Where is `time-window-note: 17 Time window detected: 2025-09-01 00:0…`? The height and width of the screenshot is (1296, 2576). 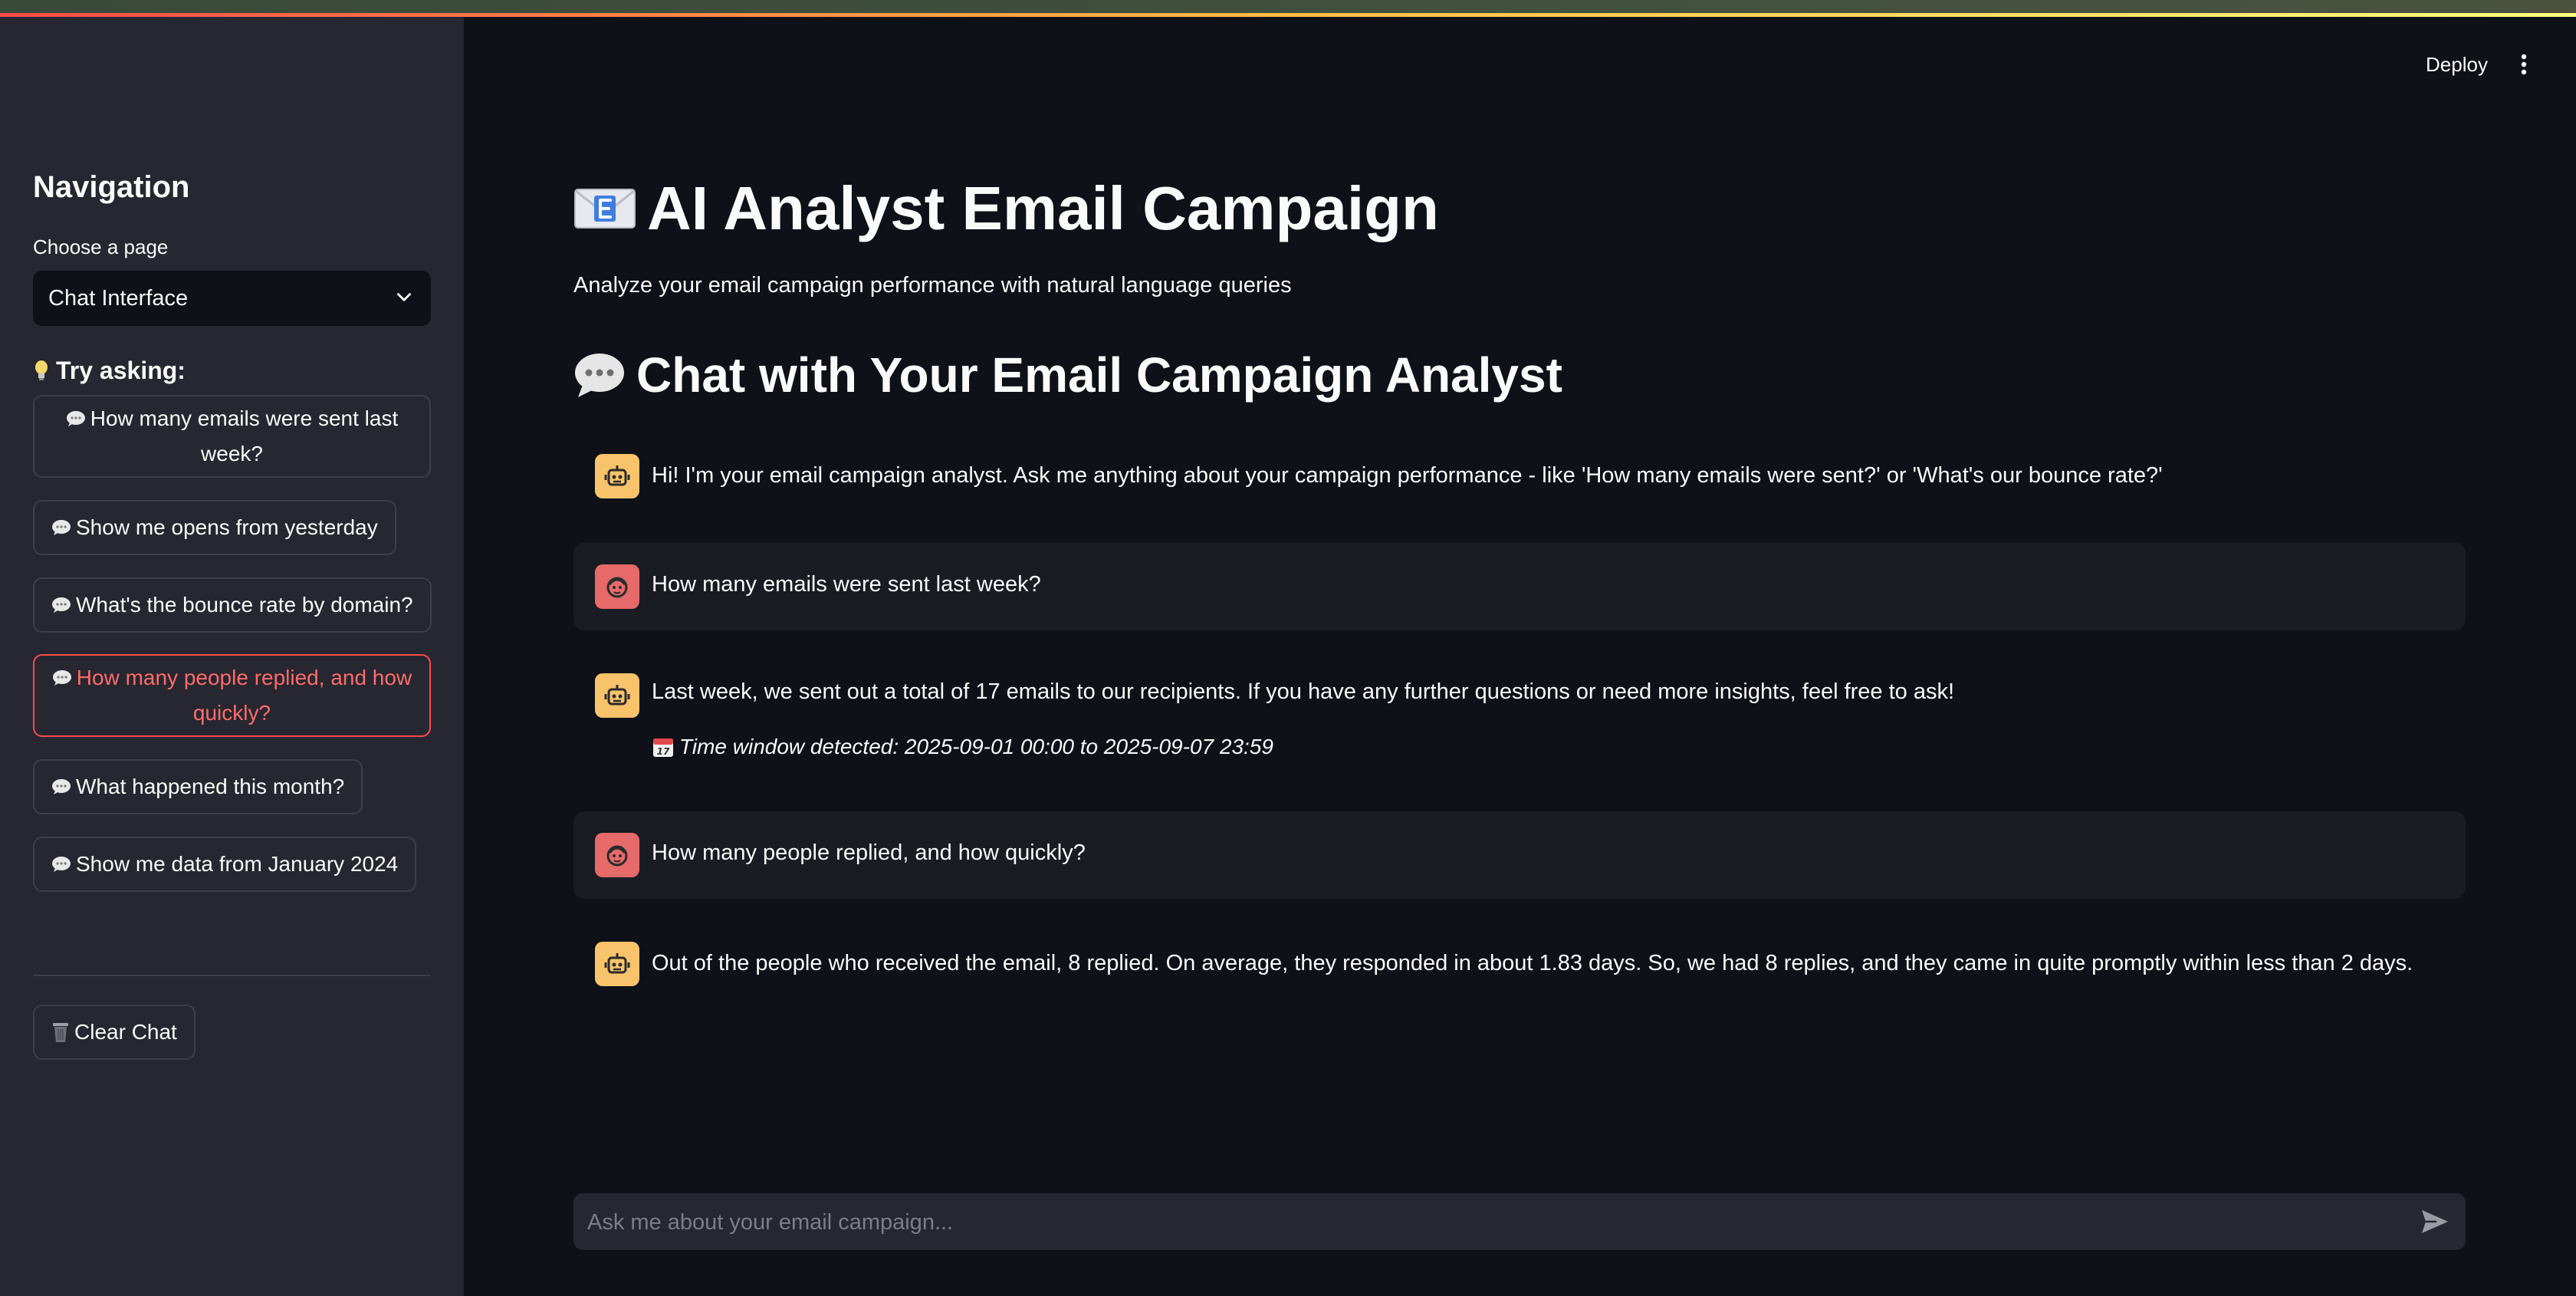 time-window-note: 17 Time window detected: 2025-09-01 00:0… is located at coordinates (963, 747).